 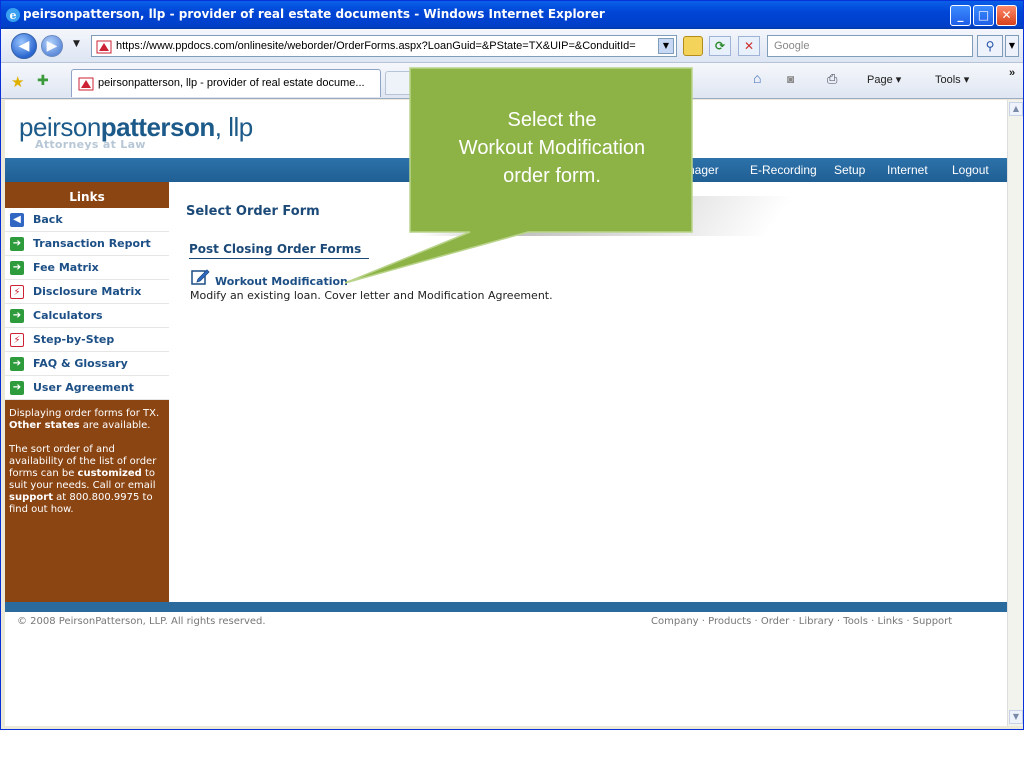 What do you see at coordinates (68, 315) in the screenshot?
I see `sidebar-item-label: Calculators` at bounding box center [68, 315].